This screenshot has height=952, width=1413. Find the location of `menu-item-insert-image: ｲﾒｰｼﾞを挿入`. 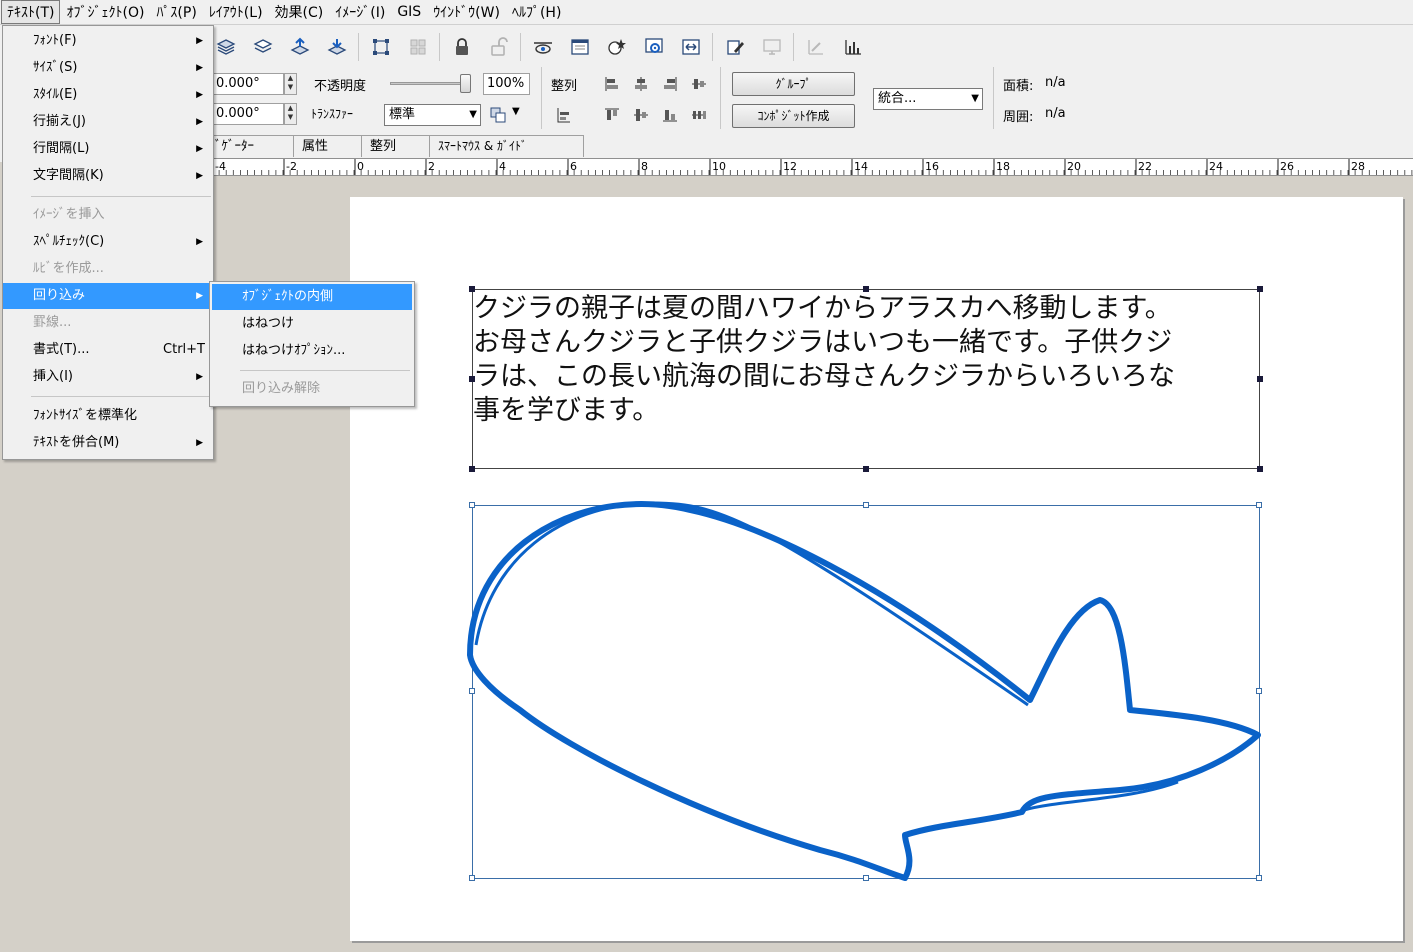

menu-item-insert-image: ｲﾒｰｼﾞを挿入 is located at coordinates (108, 215).